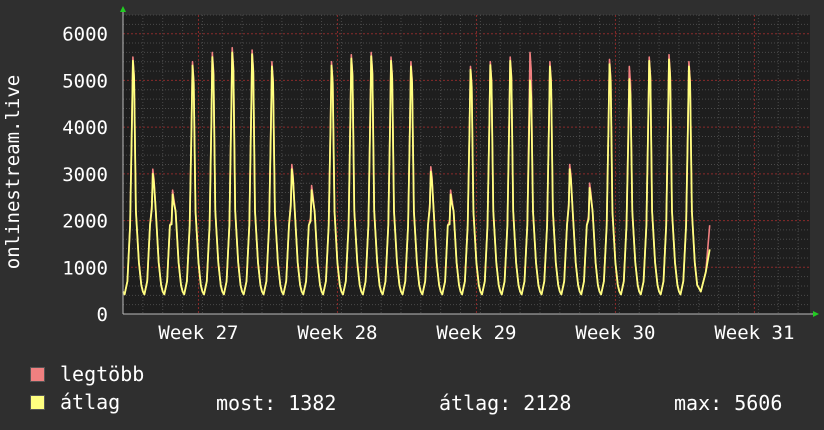  I want to click on y-tick-label: 1000, so click(85, 268).